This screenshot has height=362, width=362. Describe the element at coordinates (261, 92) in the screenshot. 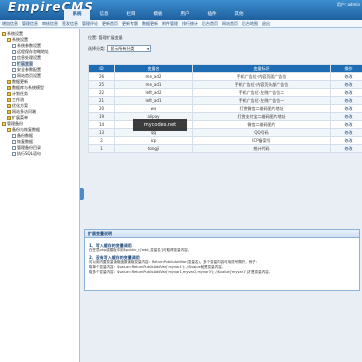

I see `cell-label: 手机广告位-左侧广告位二` at that location.